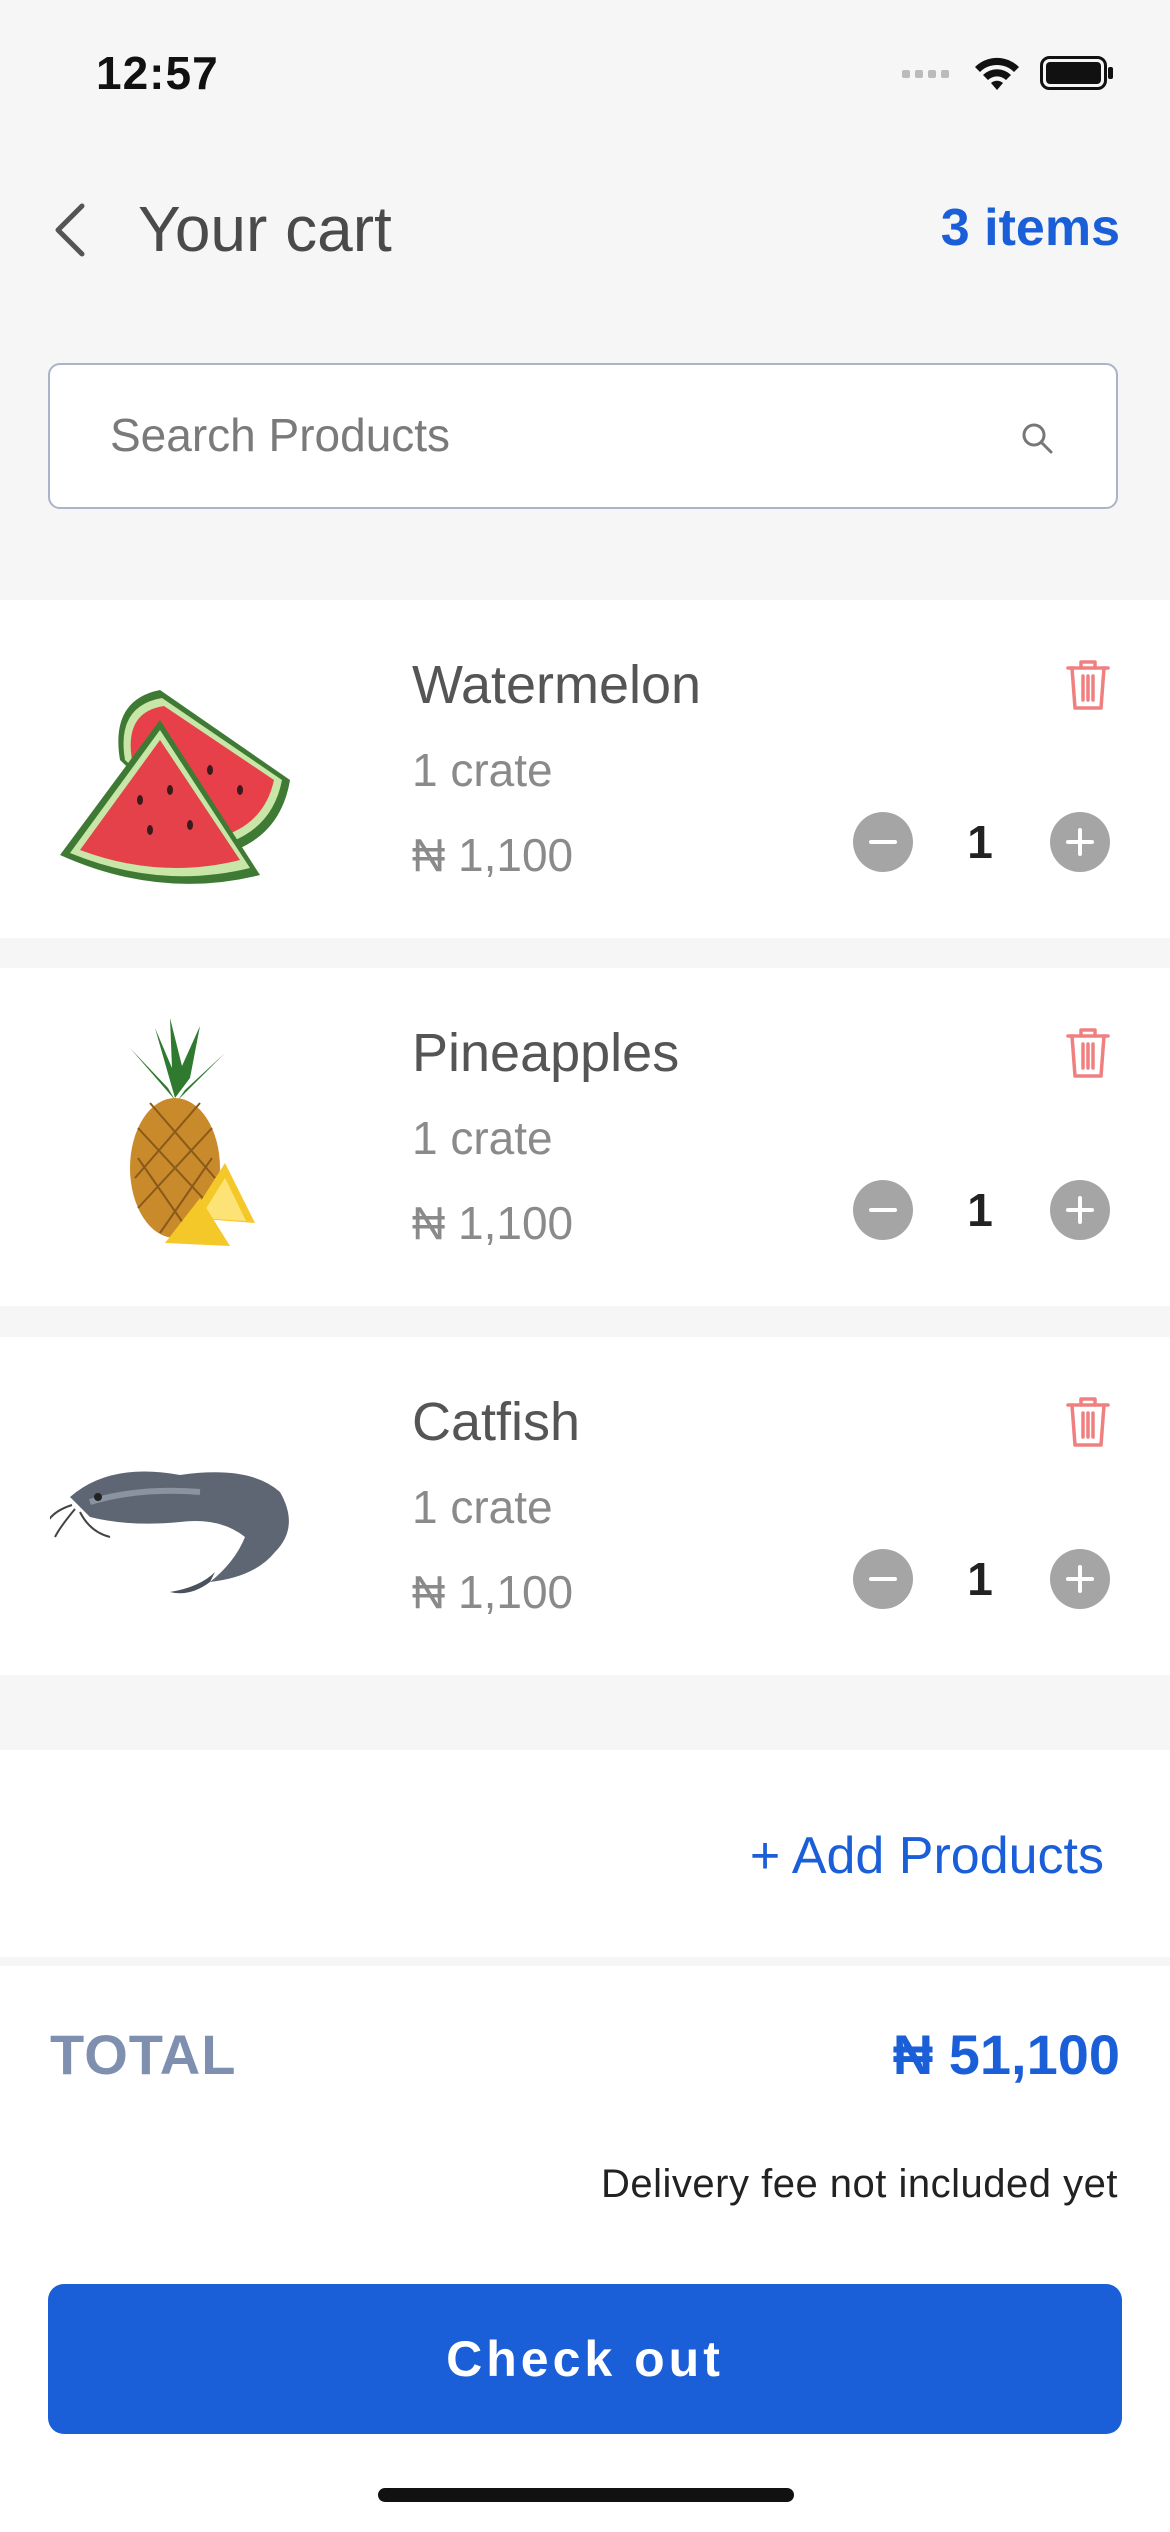 The height and width of the screenshot is (2532, 1170). What do you see at coordinates (265, 229) in the screenshot?
I see `page-title: Your cart` at bounding box center [265, 229].